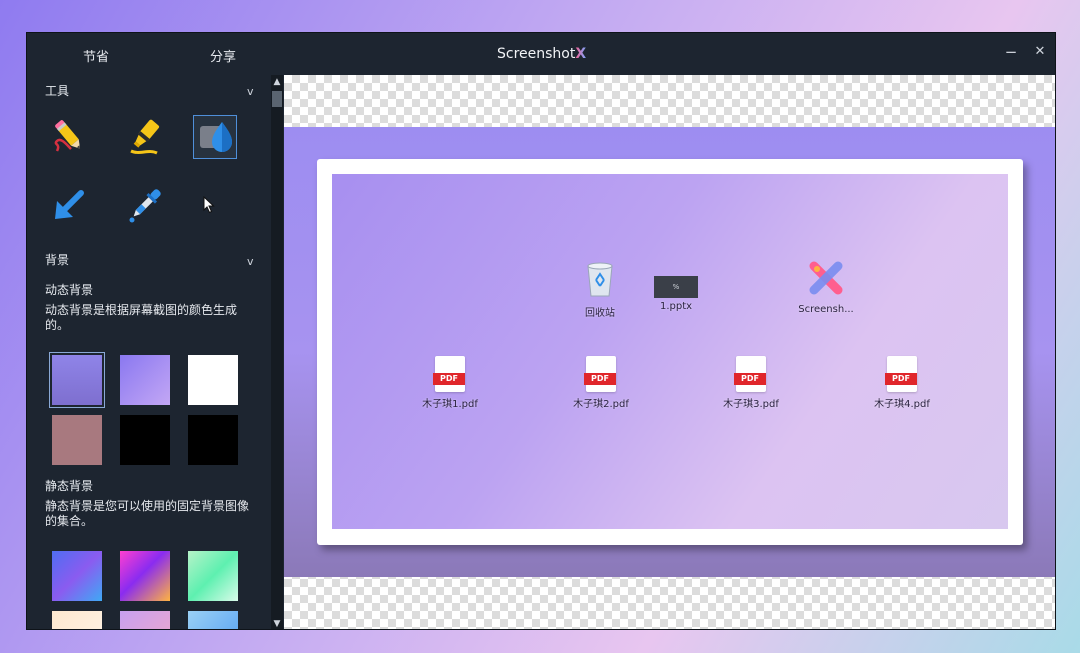 Image resolution: width=1080 pixels, height=653 pixels. What do you see at coordinates (601, 404) in the screenshot?
I see `desktop-icon-label: 木子琪2.pdf` at bounding box center [601, 404].